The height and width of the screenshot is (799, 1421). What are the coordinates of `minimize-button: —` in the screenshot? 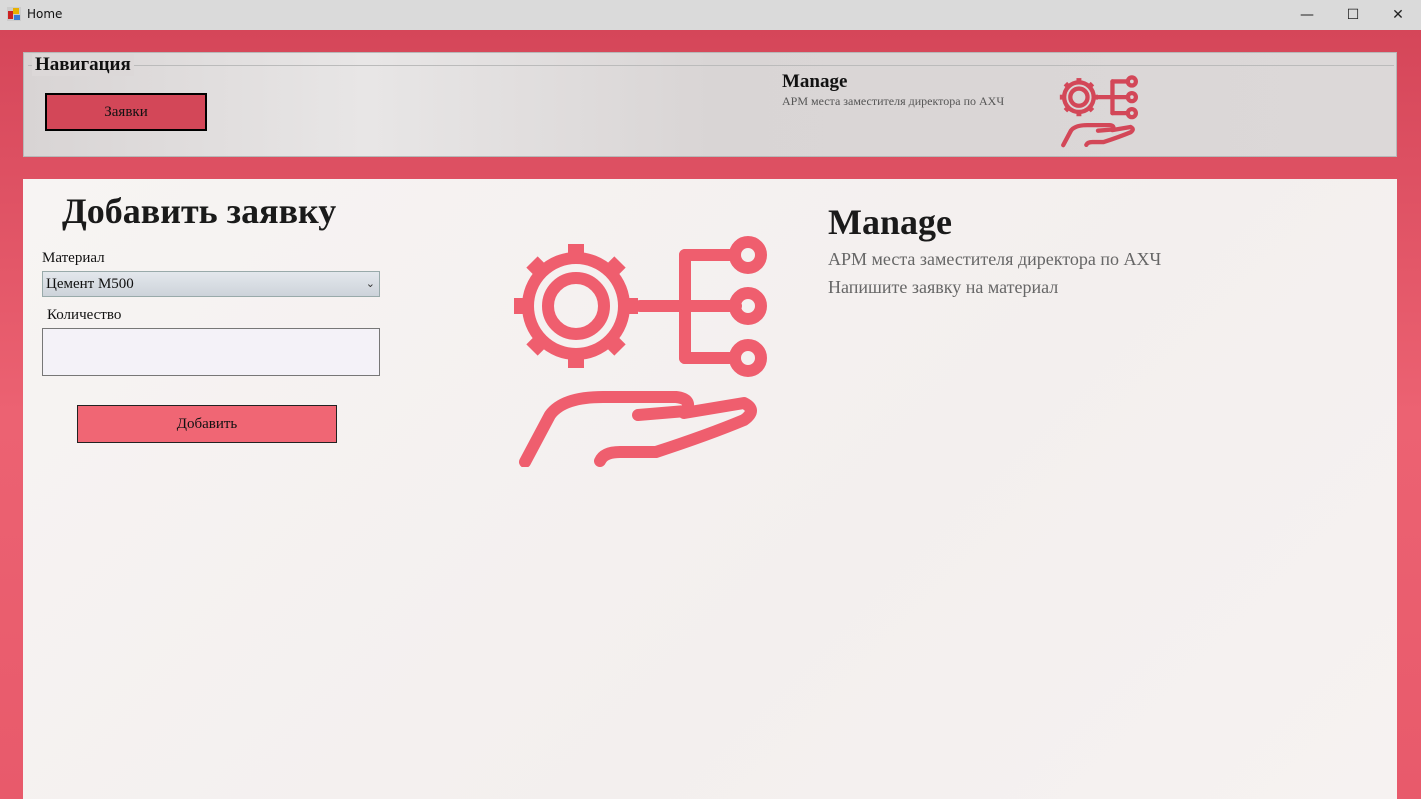 It's located at (1307, 15).